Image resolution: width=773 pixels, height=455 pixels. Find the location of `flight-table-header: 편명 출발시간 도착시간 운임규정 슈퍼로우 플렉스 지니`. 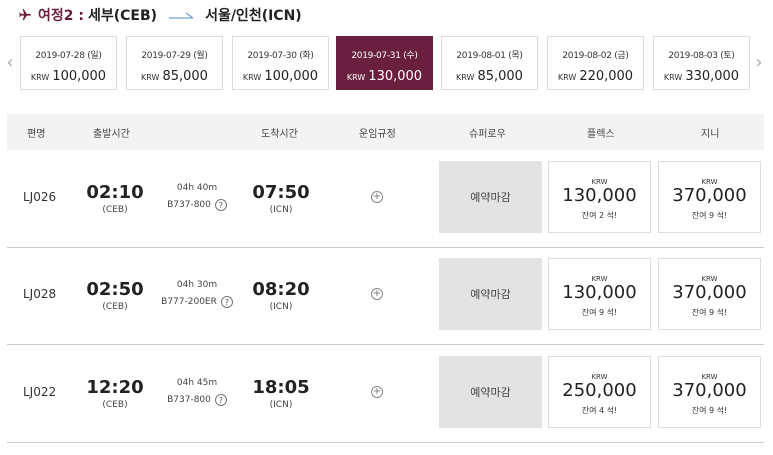

flight-table-header: 편명 출발시간 도착시간 운임규정 슈퍼로우 플렉스 지니 is located at coordinates (385, 132).